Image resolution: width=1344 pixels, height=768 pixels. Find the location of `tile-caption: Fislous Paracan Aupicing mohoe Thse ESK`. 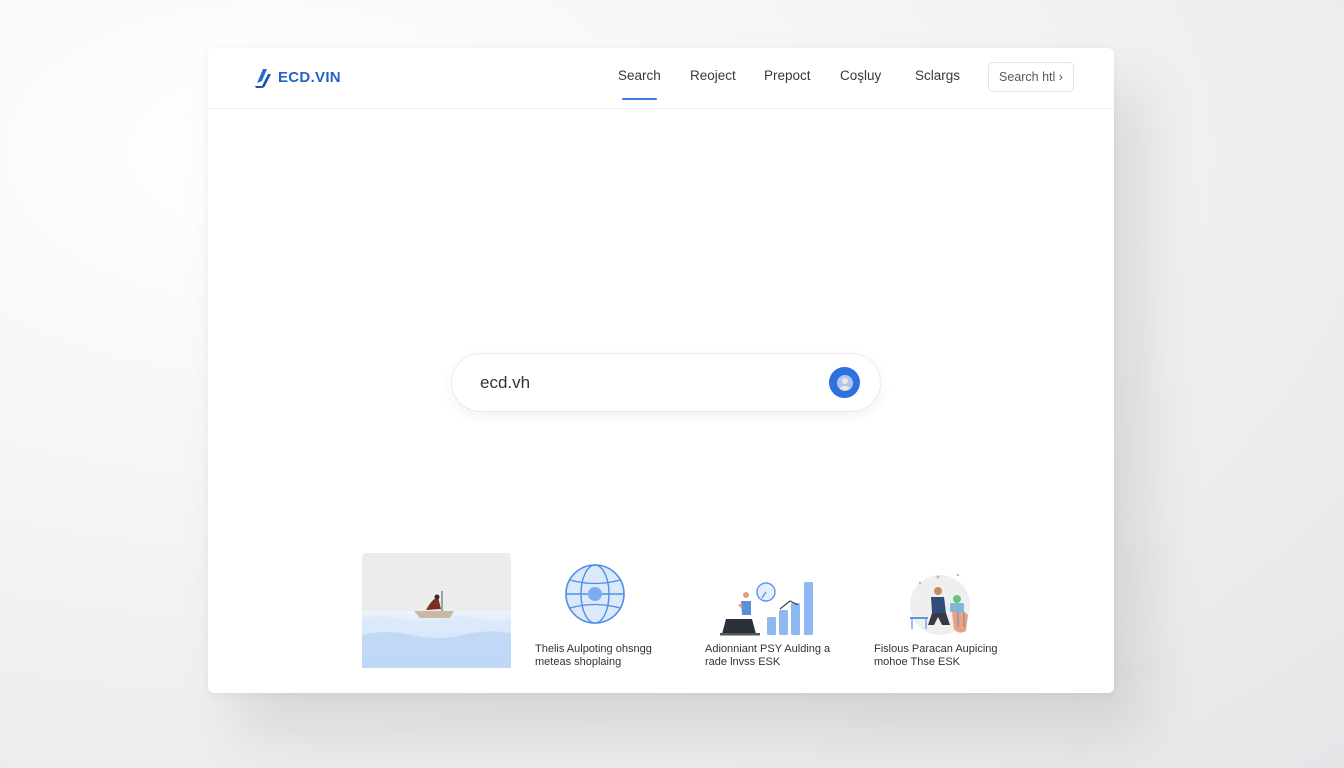

tile-caption: Fislous Paracan Aupicing mohoe Thse ESK is located at coordinates (949, 655).